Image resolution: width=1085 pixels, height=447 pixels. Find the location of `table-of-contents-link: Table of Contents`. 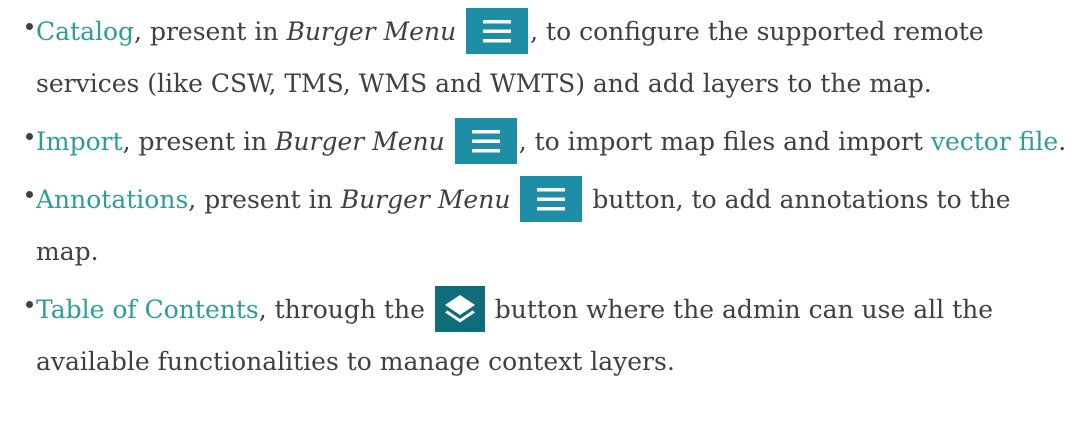

table-of-contents-link: Table of Contents is located at coordinates (147, 309).